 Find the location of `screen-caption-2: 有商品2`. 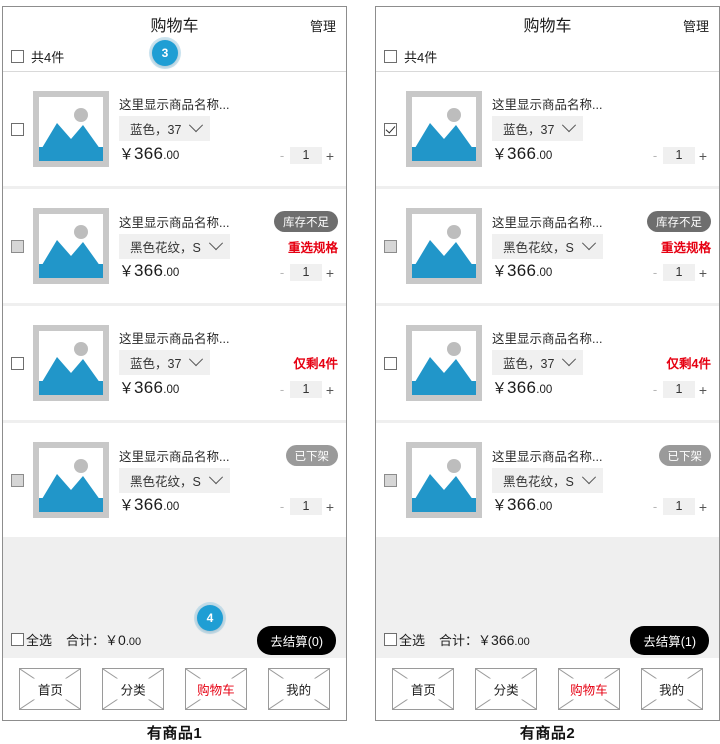

screen-caption-2: 有商品2 is located at coordinates (547, 733).